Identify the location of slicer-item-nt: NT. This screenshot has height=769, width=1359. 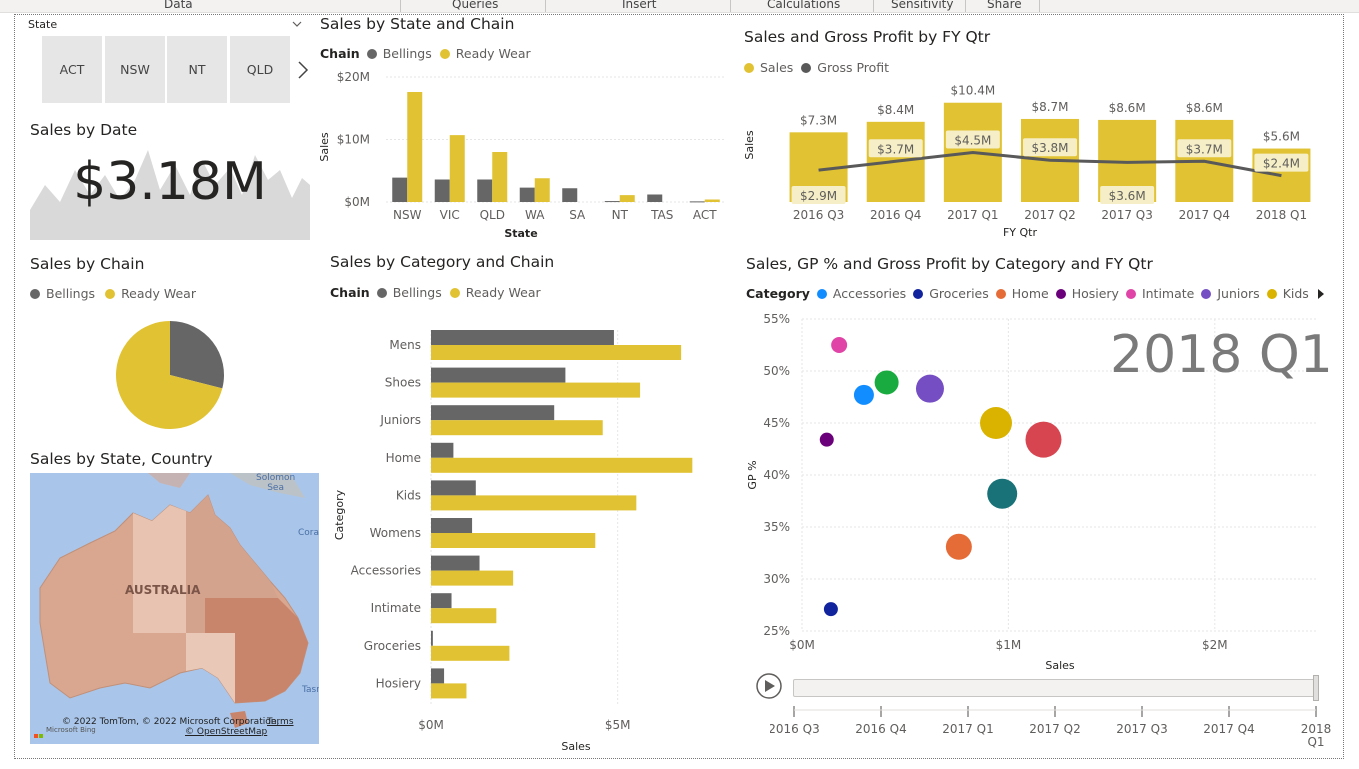
(197, 69).